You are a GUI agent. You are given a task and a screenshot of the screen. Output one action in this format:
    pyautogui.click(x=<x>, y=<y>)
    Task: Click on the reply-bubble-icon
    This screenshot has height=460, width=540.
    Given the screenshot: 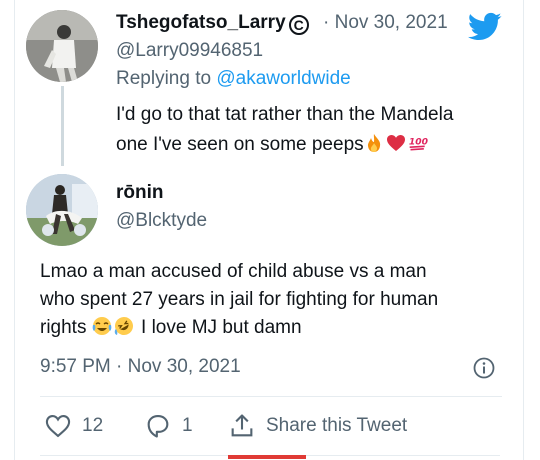 What is the action you would take?
    pyautogui.click(x=158, y=426)
    